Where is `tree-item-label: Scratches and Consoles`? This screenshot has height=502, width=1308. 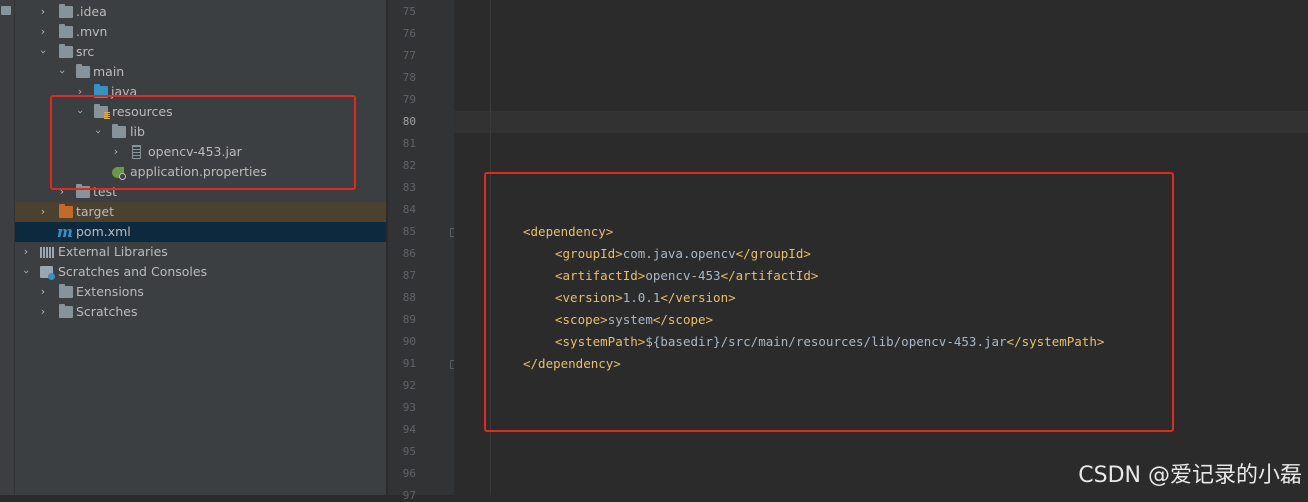 tree-item-label: Scratches and Consoles is located at coordinates (133, 271).